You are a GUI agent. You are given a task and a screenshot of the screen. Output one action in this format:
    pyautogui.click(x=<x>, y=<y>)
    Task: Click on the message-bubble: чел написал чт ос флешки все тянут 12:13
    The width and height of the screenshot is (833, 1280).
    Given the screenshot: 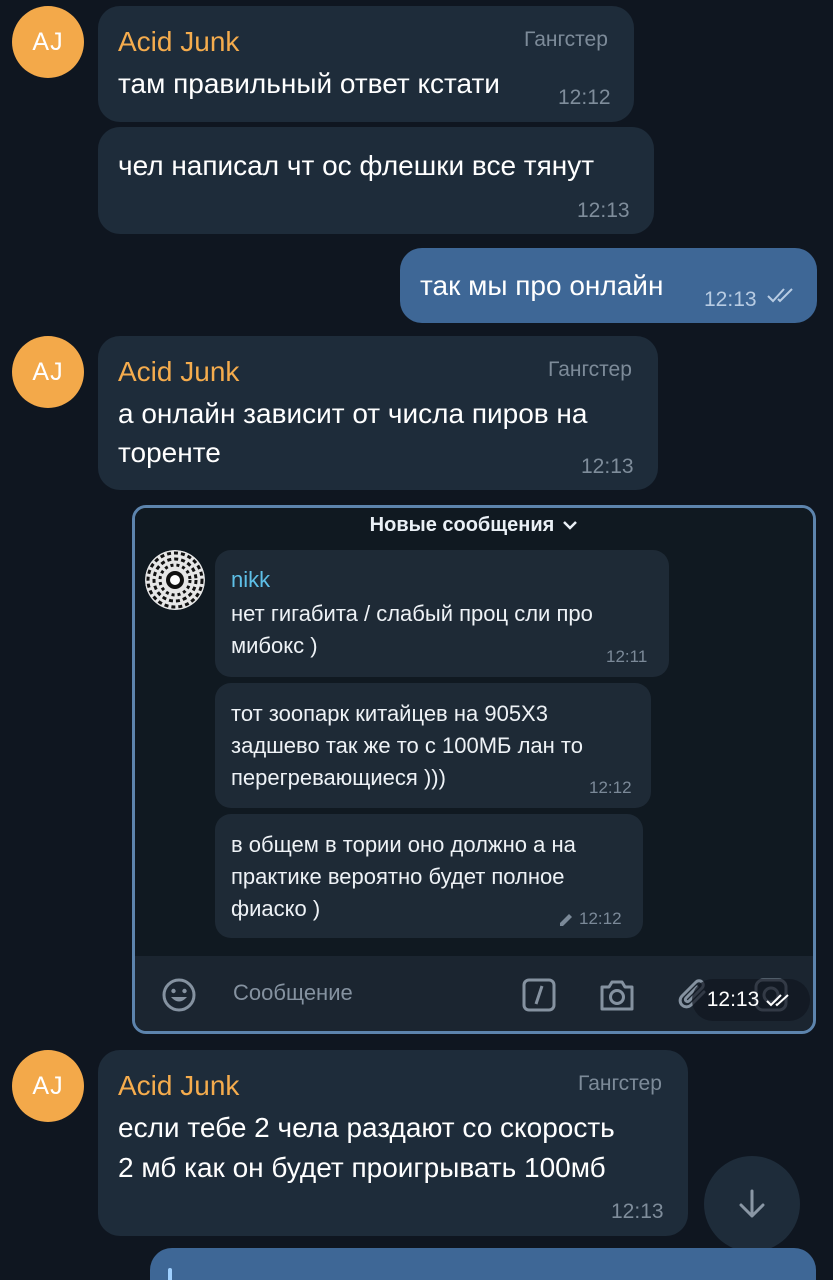 What is the action you would take?
    pyautogui.click(x=376, y=180)
    